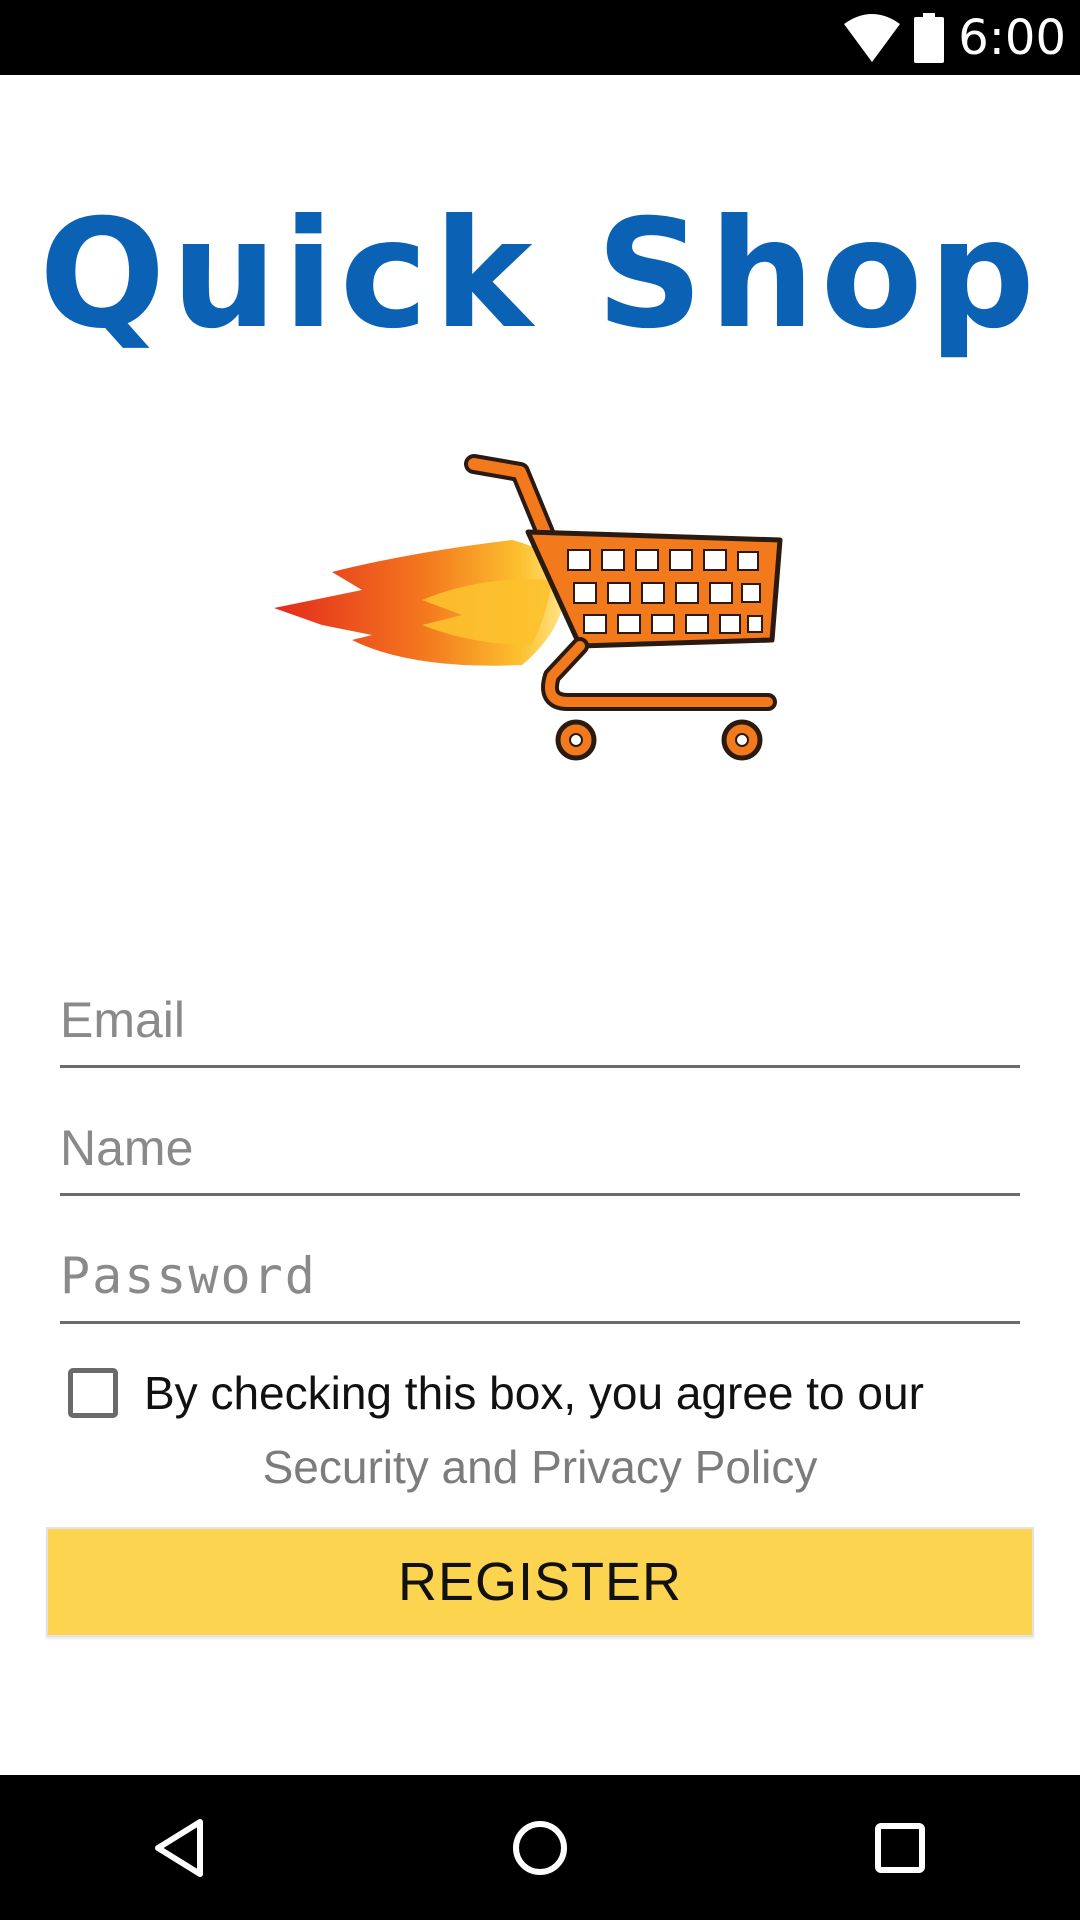 This screenshot has width=1080, height=1920. I want to click on battery-icon, so click(929, 37).